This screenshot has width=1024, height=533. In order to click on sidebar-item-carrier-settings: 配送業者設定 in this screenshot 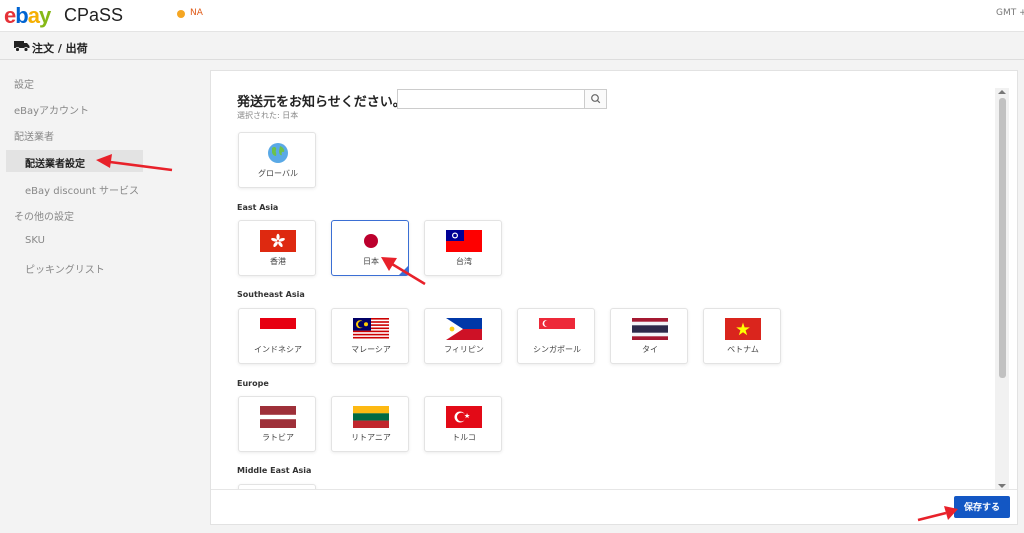, I will do `click(74, 161)`.